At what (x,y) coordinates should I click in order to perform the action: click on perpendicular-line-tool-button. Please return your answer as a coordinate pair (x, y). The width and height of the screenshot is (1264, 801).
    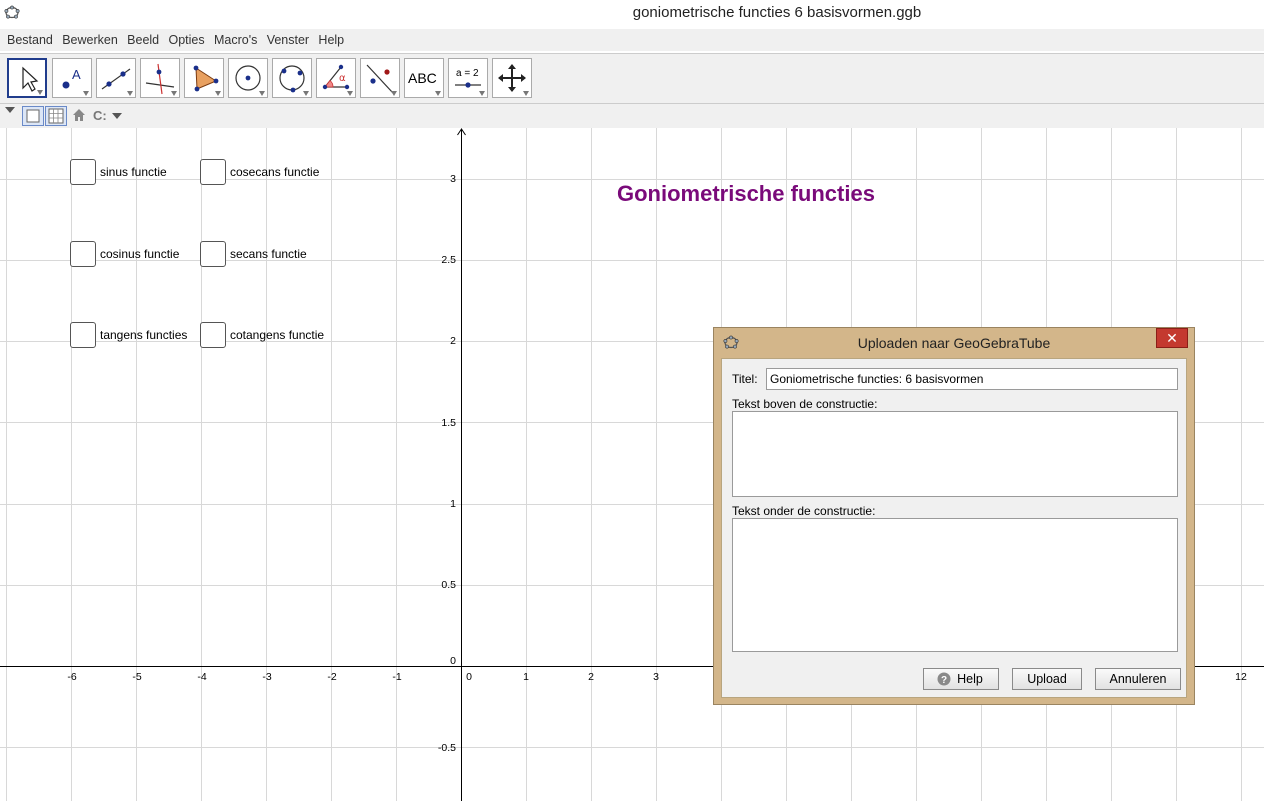
    Looking at the image, I should click on (160, 78).